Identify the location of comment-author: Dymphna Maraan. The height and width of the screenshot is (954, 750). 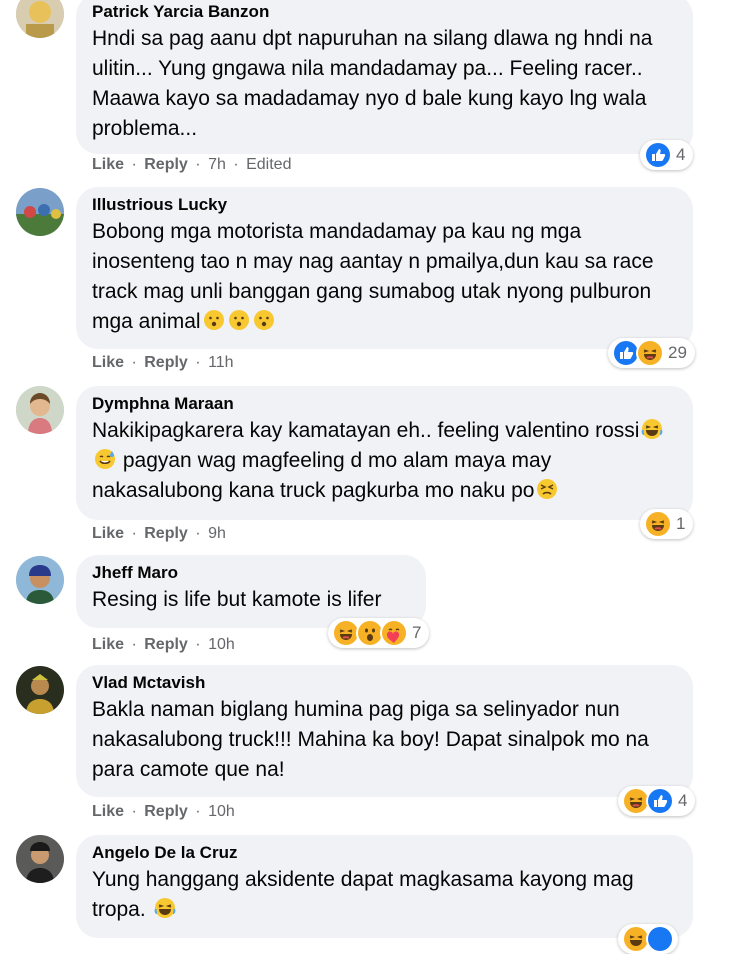
(384, 404).